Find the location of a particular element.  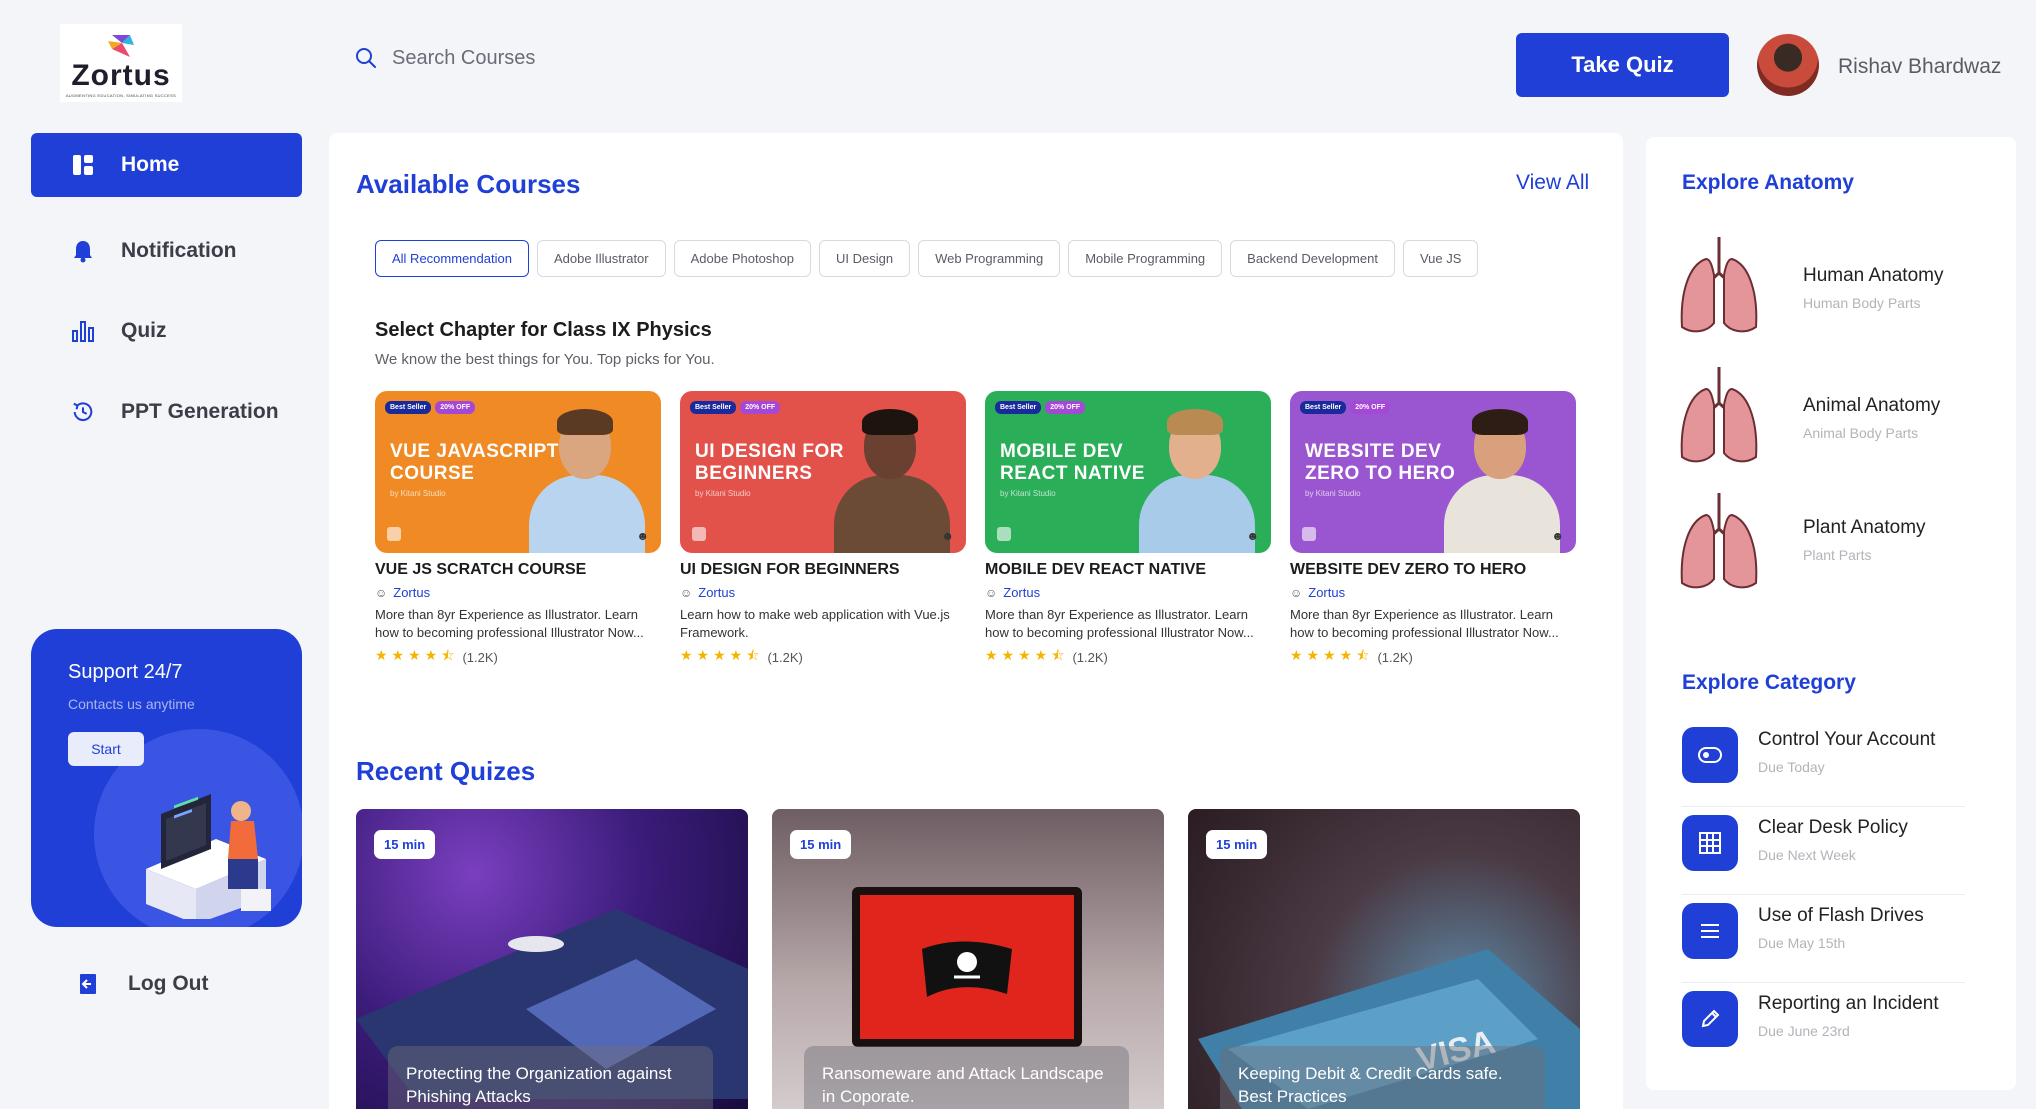

logout-label: Log Out is located at coordinates (168, 983).